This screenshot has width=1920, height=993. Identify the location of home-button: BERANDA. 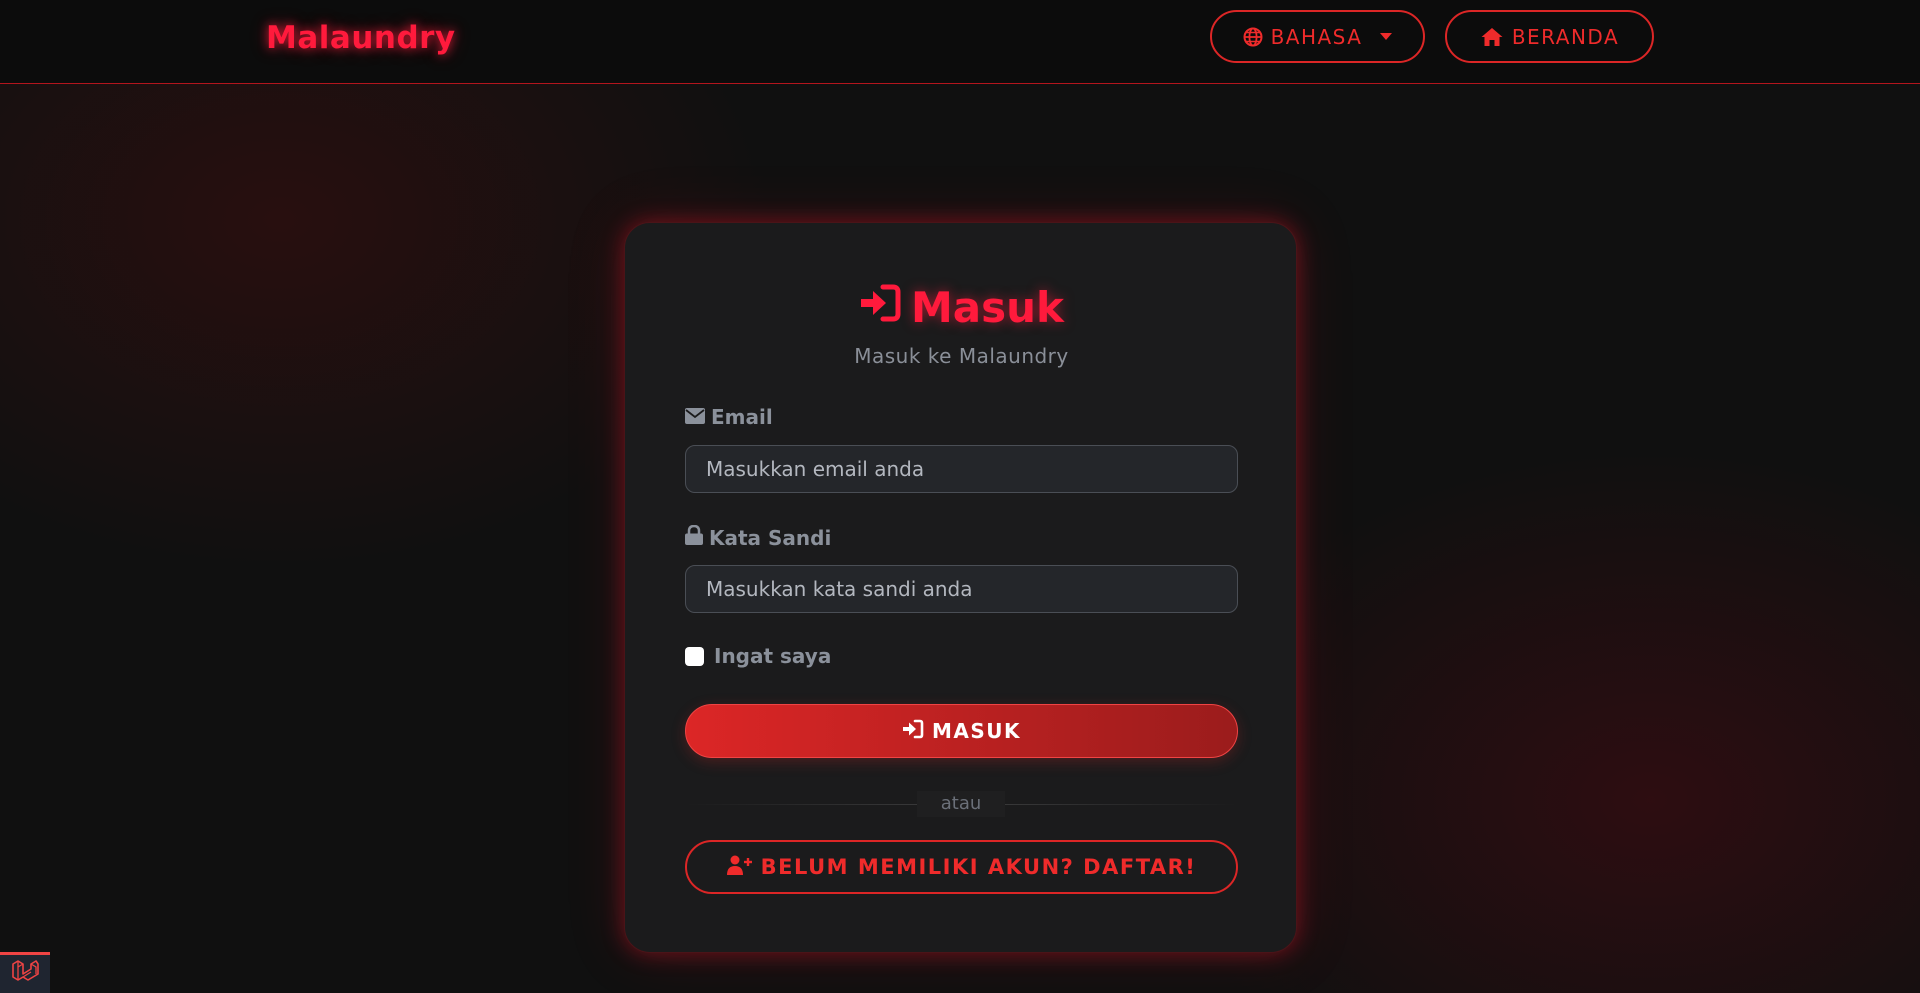
(1549, 36).